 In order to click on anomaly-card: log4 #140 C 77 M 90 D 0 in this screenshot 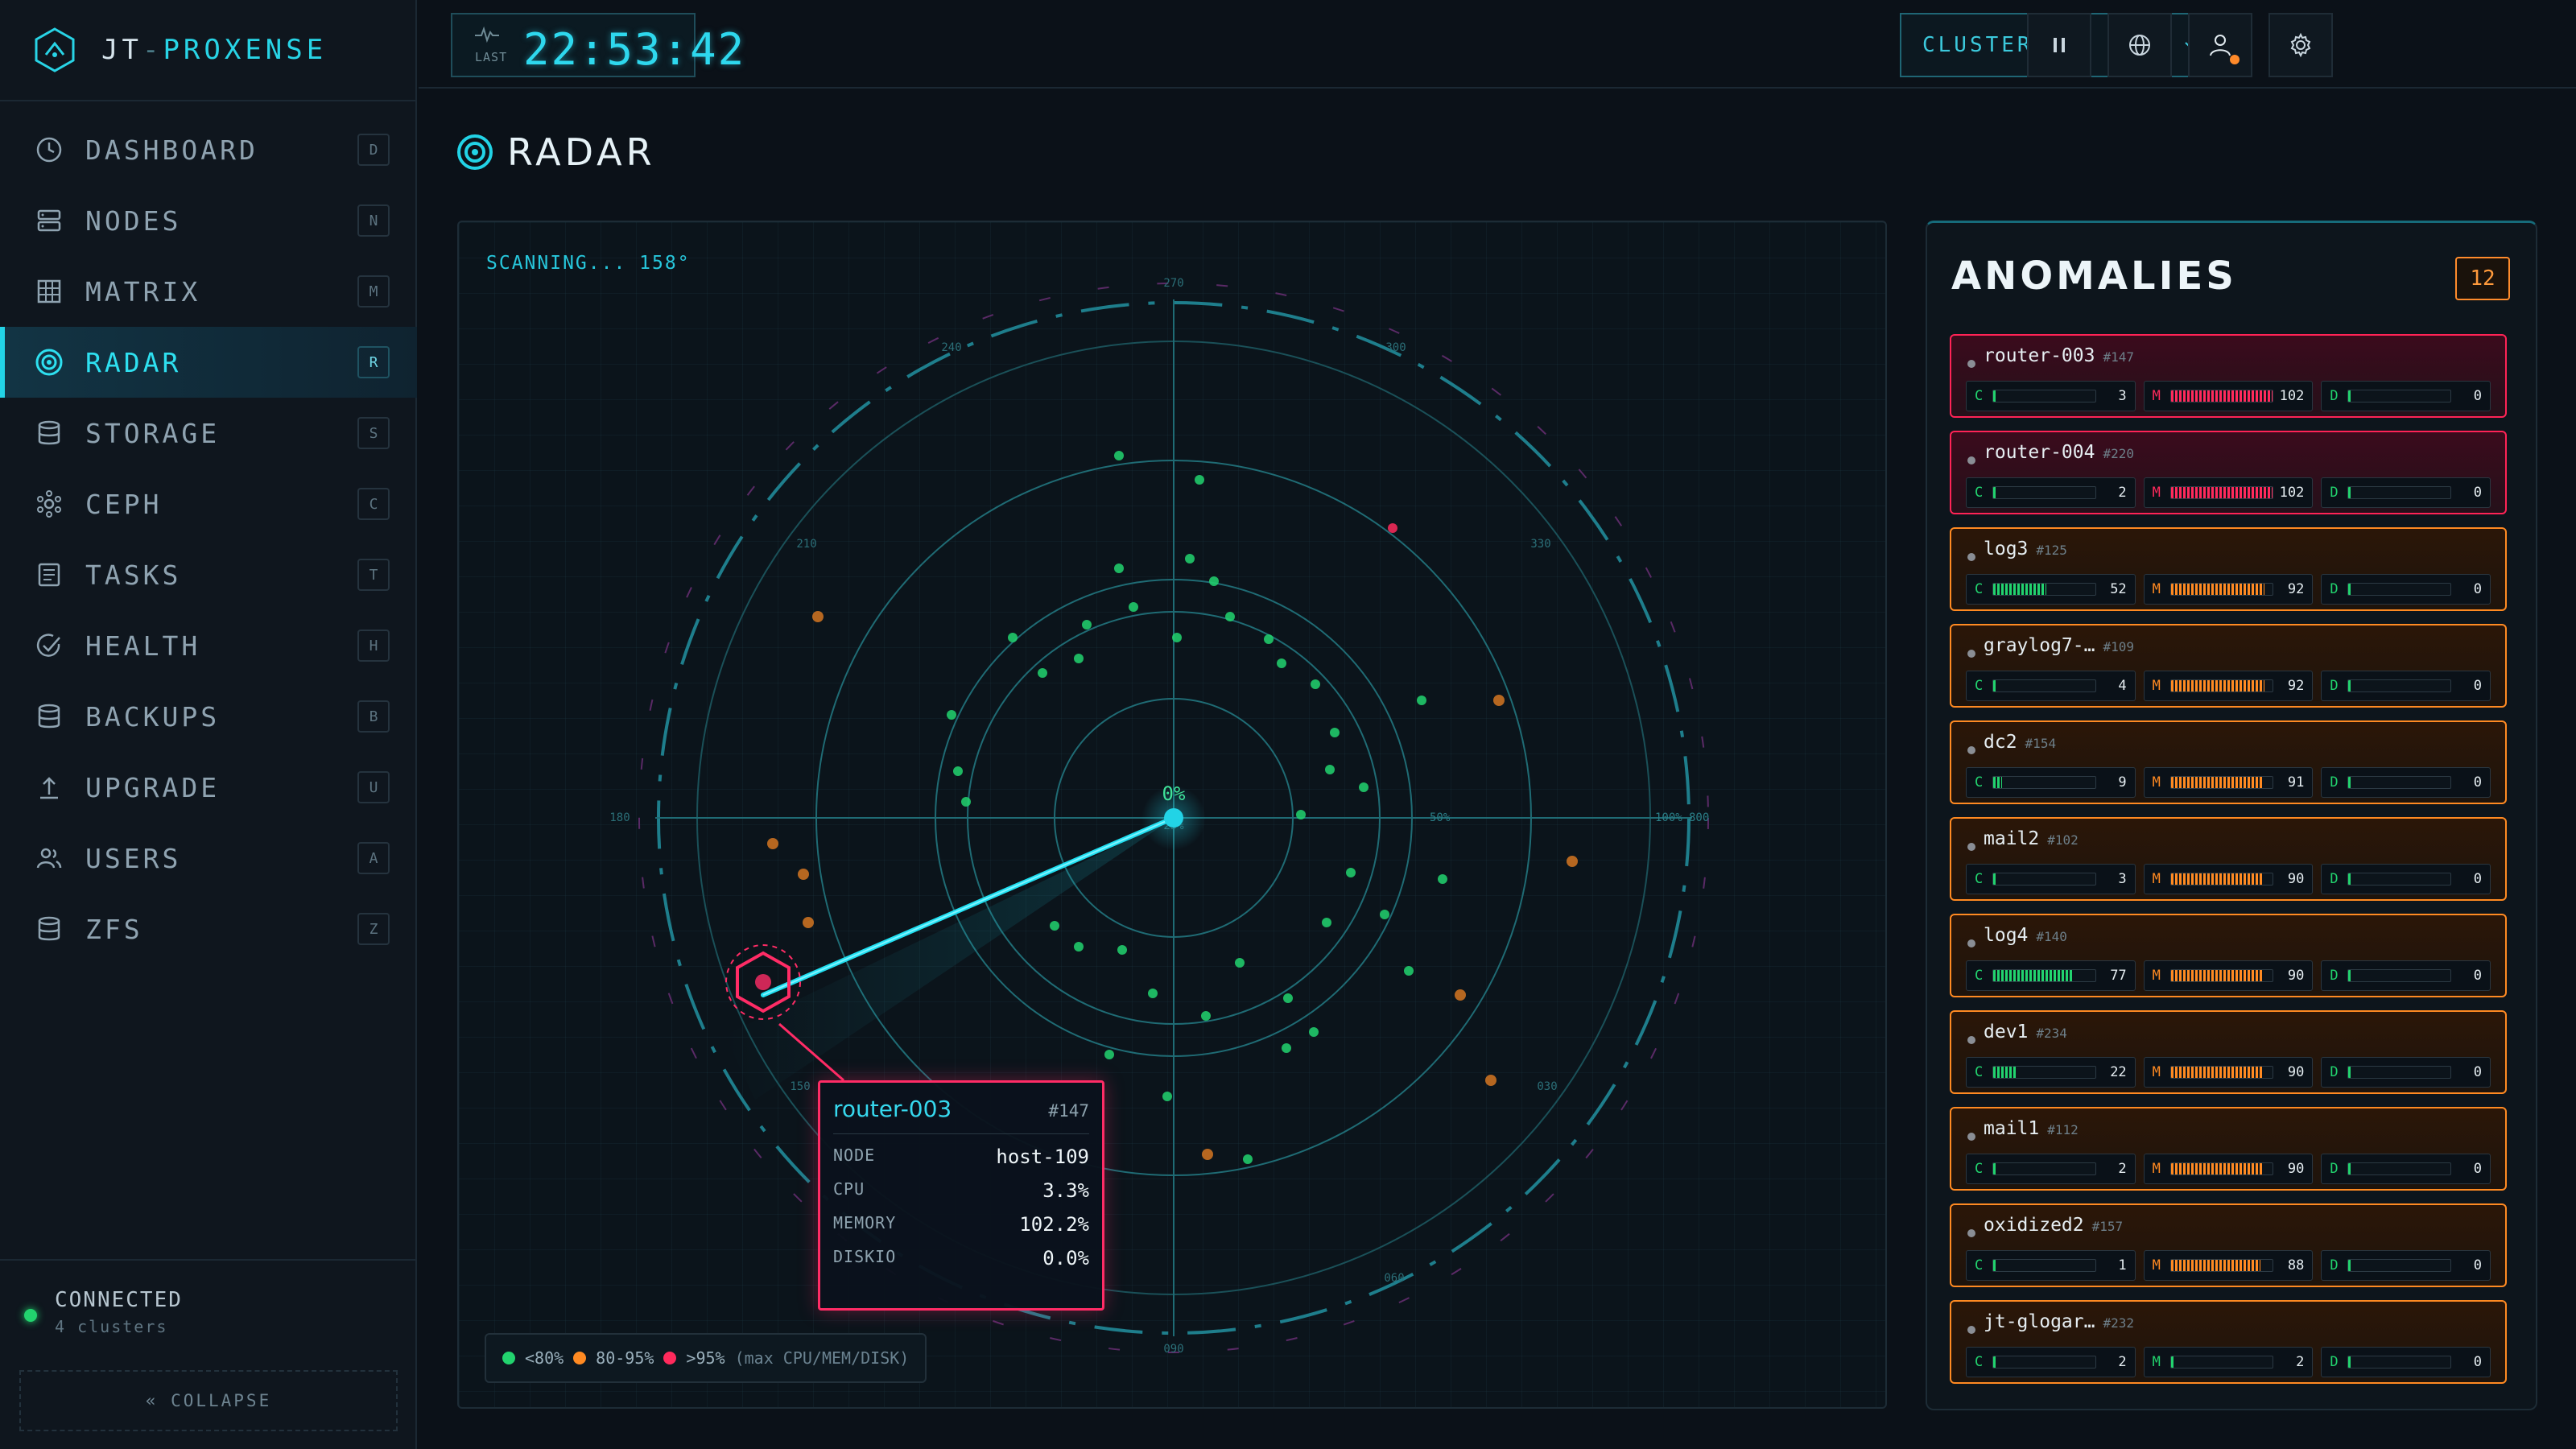, I will do `click(2228, 955)`.